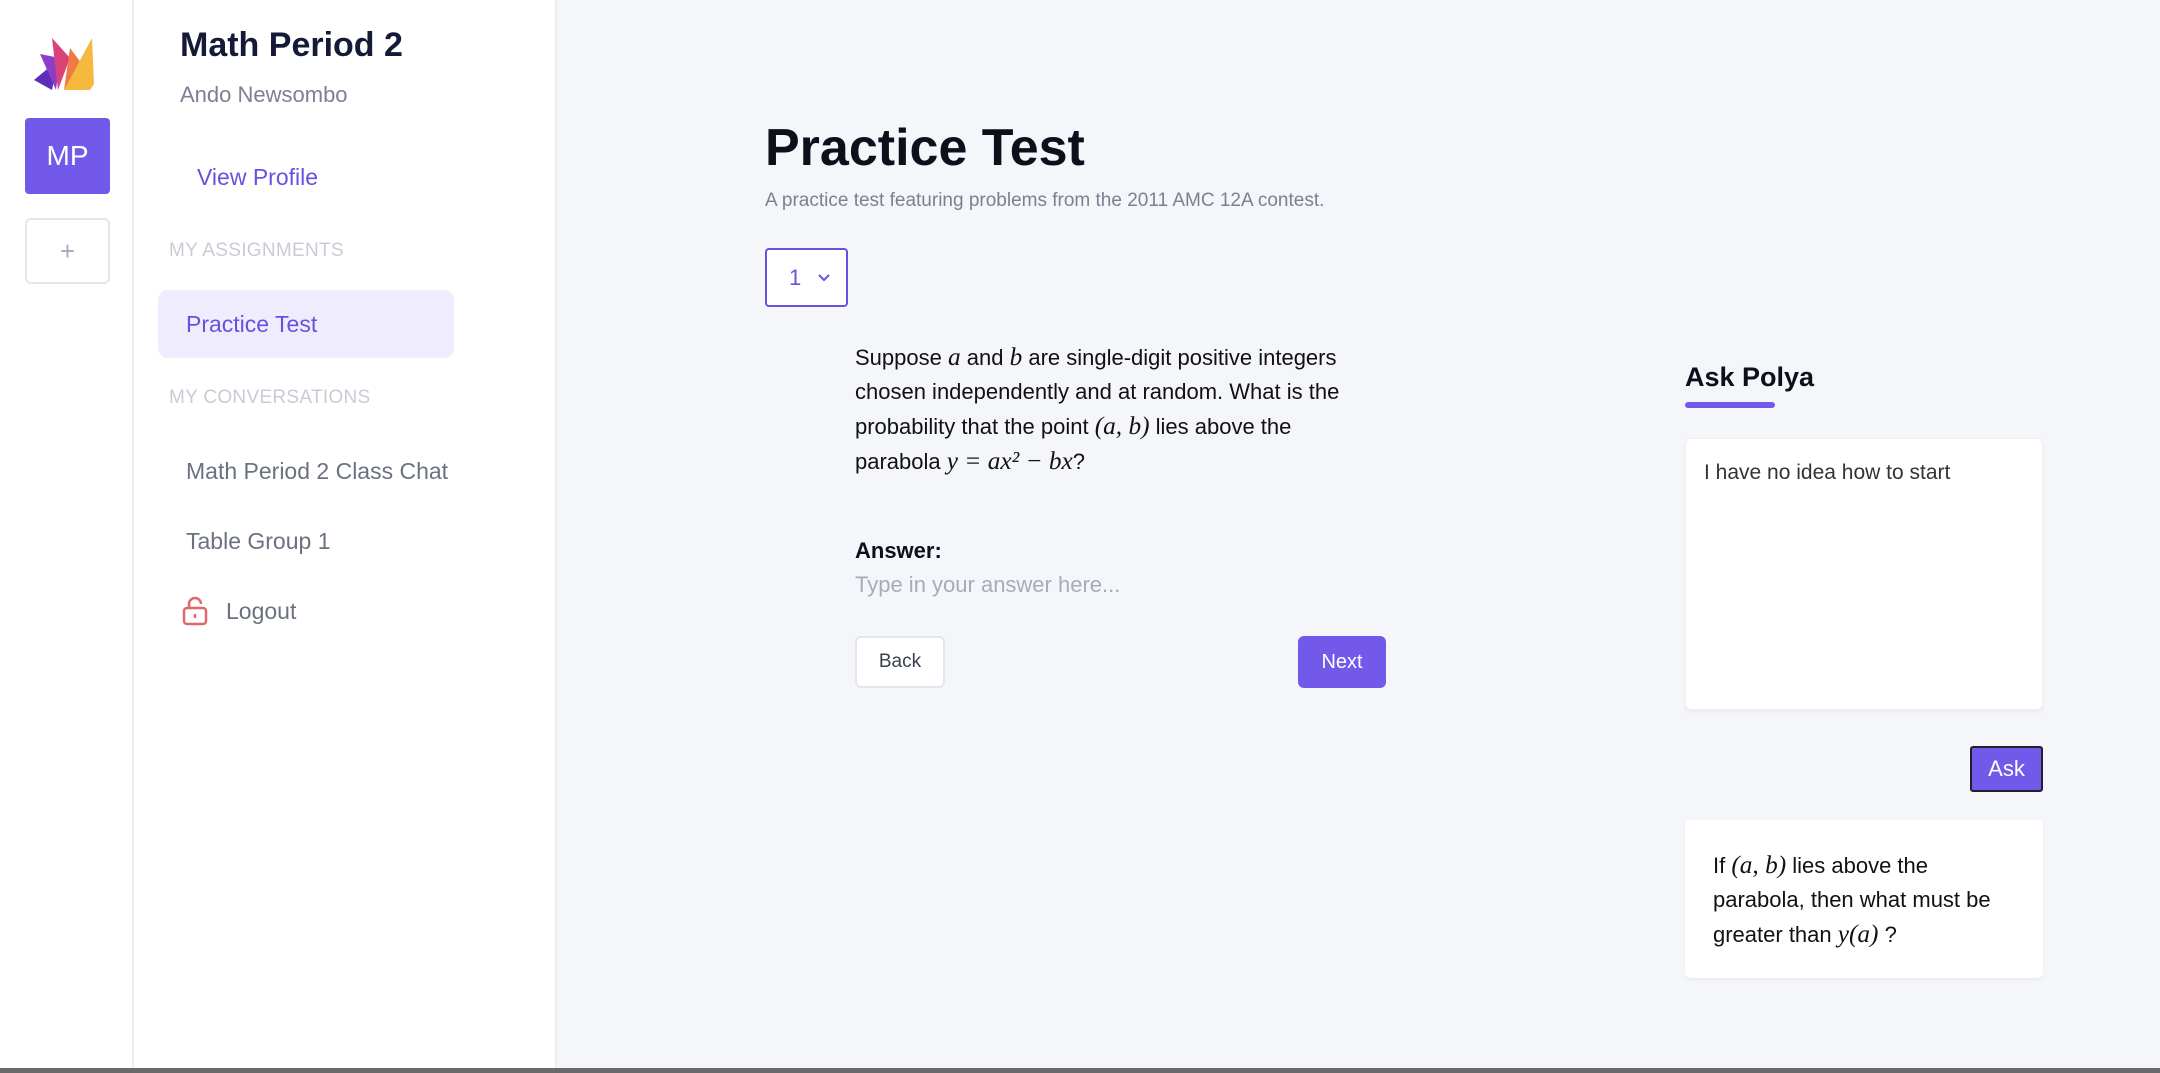 The image size is (2160, 1073). I want to click on title-underline, so click(1730, 405).